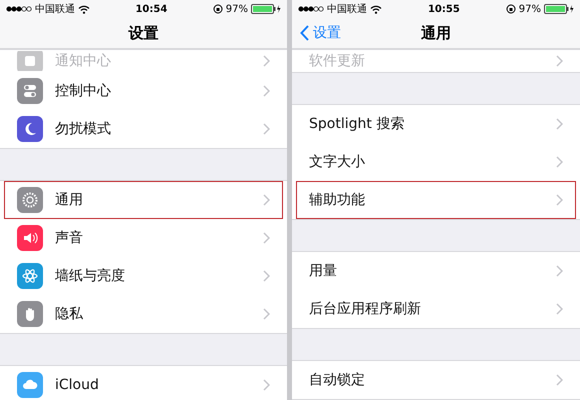 This screenshot has height=400, width=580. Describe the element at coordinates (320, 33) in the screenshot. I see `back-button: 设置` at that location.